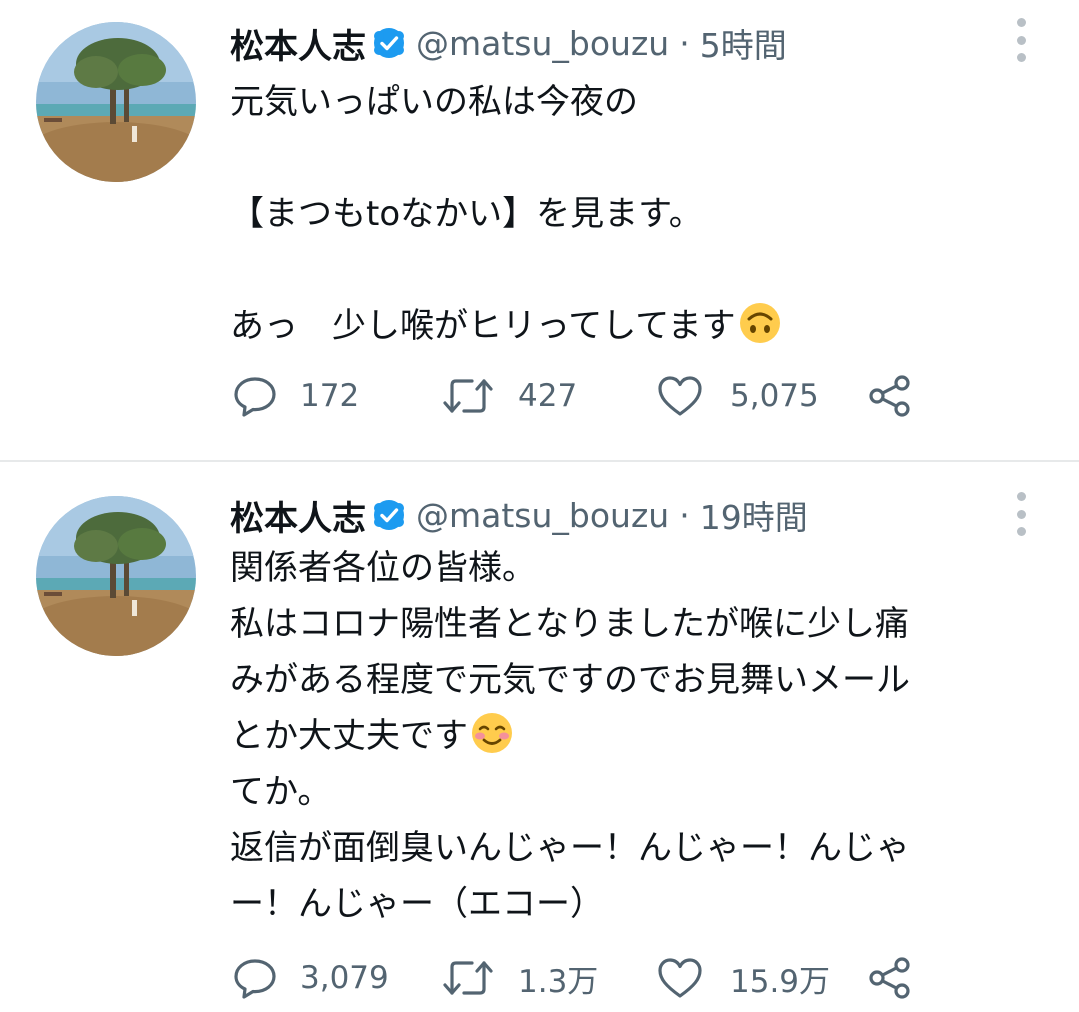 Image resolution: width=1079 pixels, height=1012 pixels. What do you see at coordinates (492, 733) in the screenshot?
I see `smiling-face-emoji` at bounding box center [492, 733].